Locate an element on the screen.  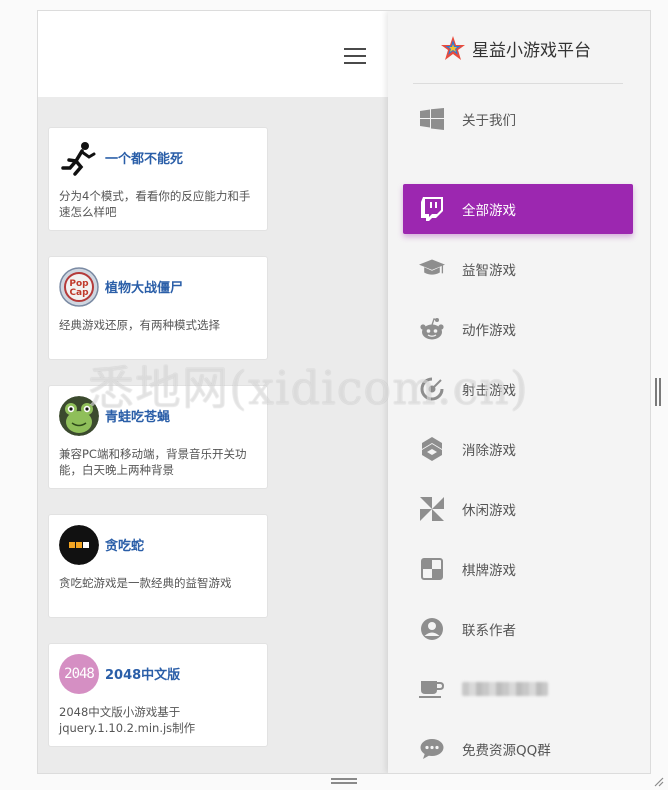
board-squares-icon is located at coordinates (432, 569).